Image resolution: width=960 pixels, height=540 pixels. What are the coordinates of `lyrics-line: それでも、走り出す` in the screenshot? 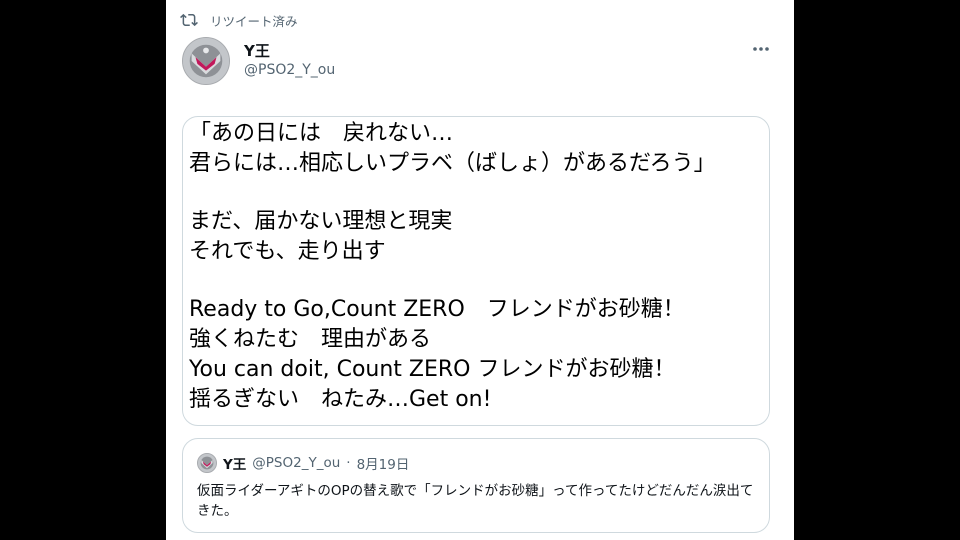 It's located at (287, 251).